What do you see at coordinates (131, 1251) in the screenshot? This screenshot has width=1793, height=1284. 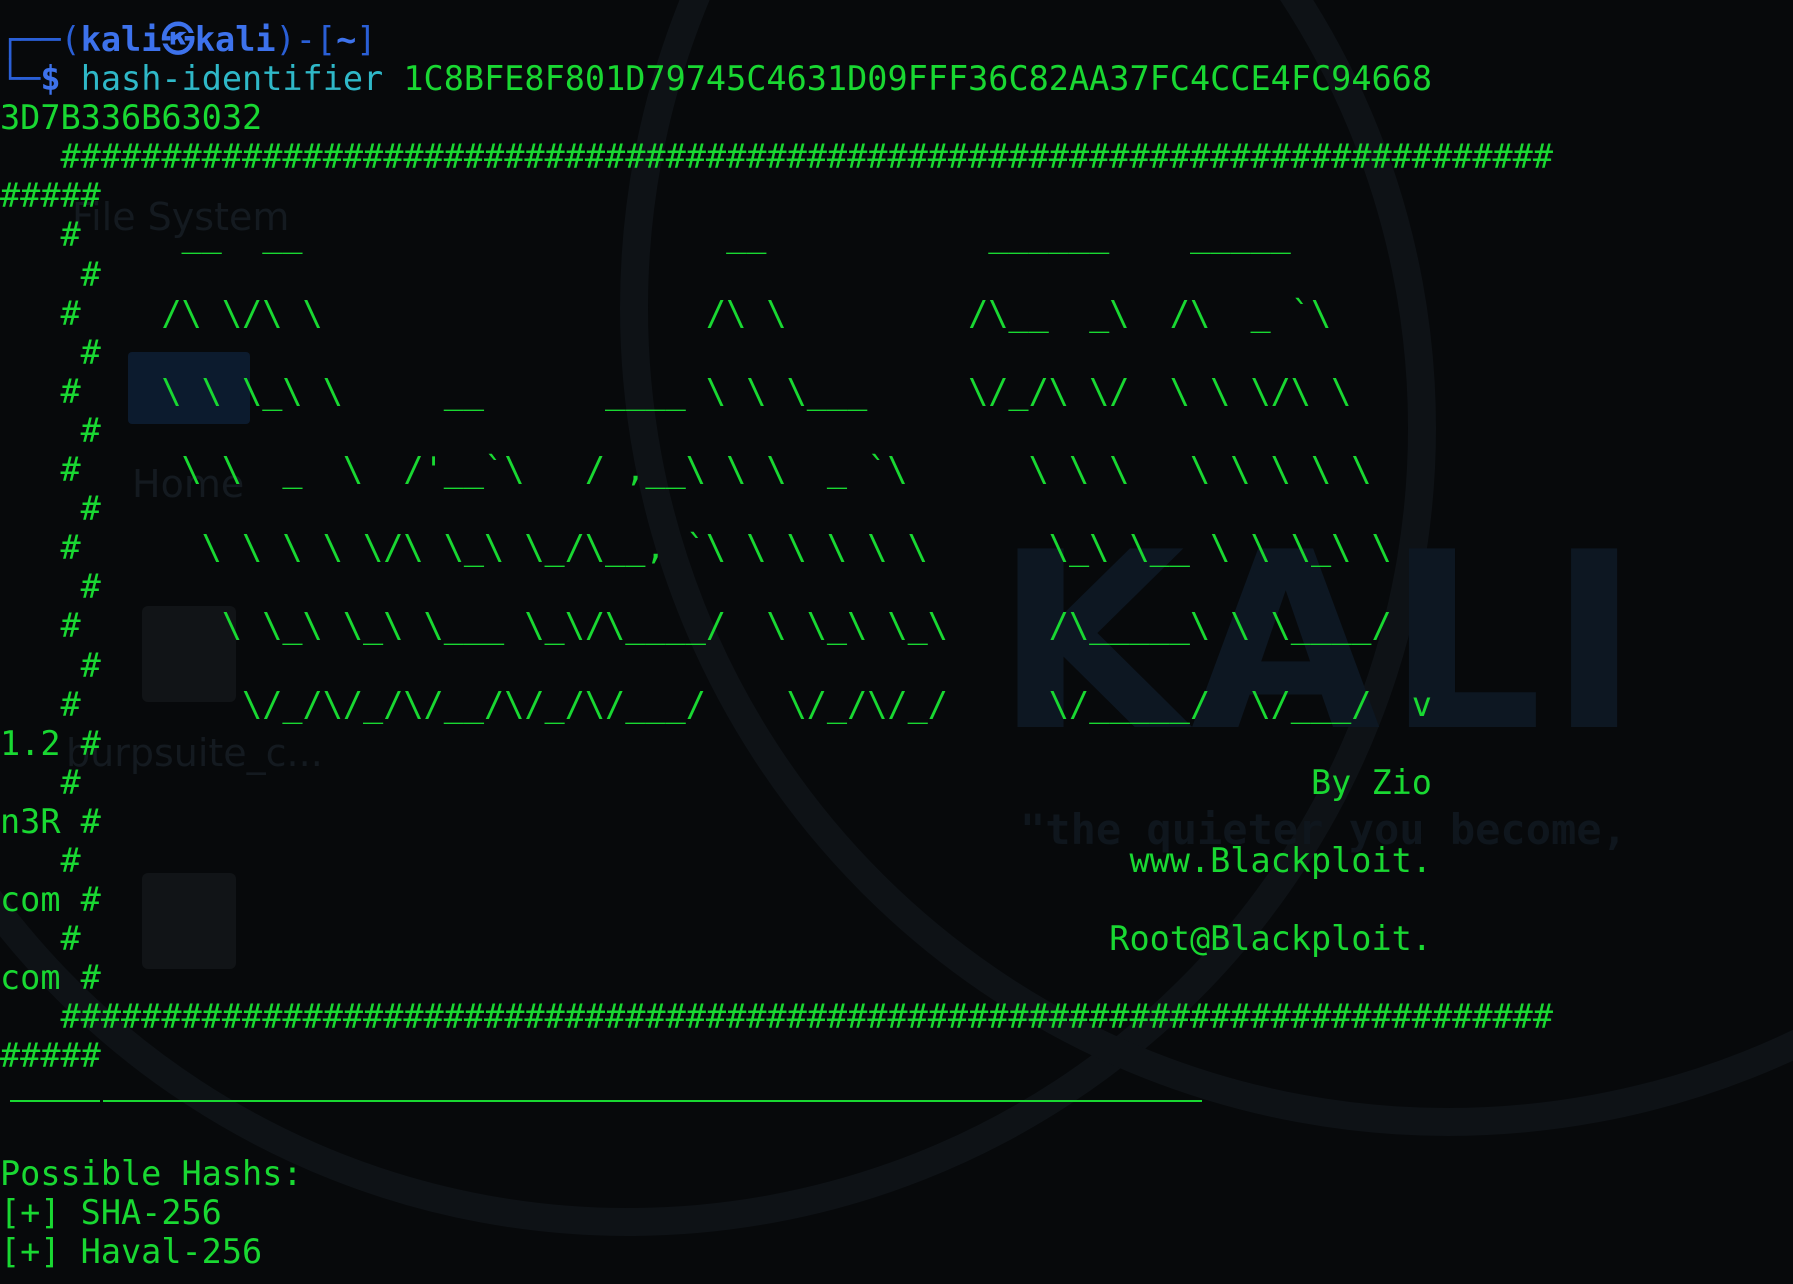 I see `result-line: [+] Haval-256` at bounding box center [131, 1251].